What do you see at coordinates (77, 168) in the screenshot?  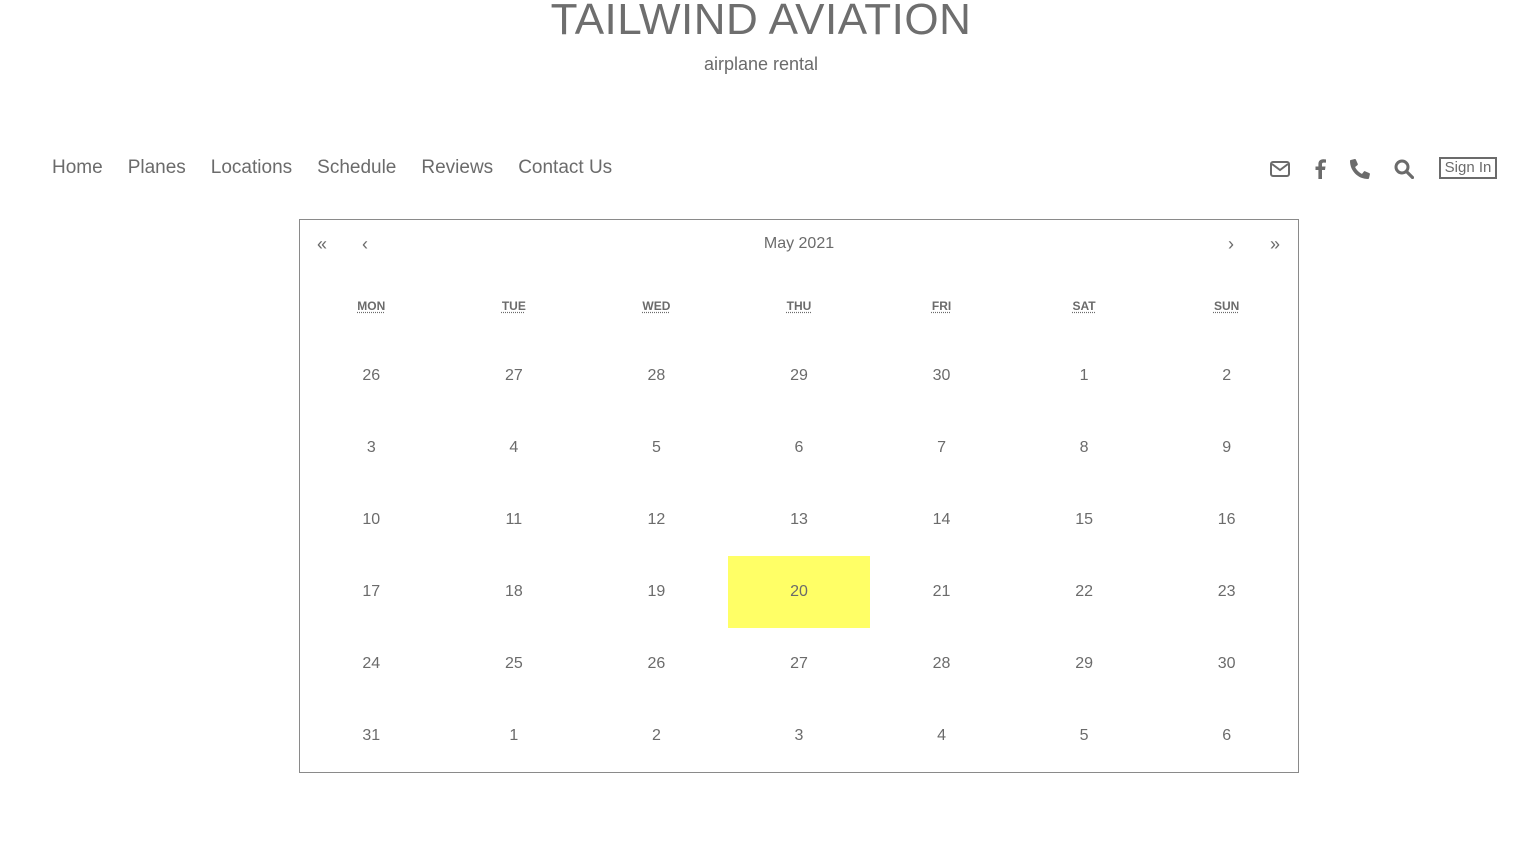 I see `nav-item-home: Home` at bounding box center [77, 168].